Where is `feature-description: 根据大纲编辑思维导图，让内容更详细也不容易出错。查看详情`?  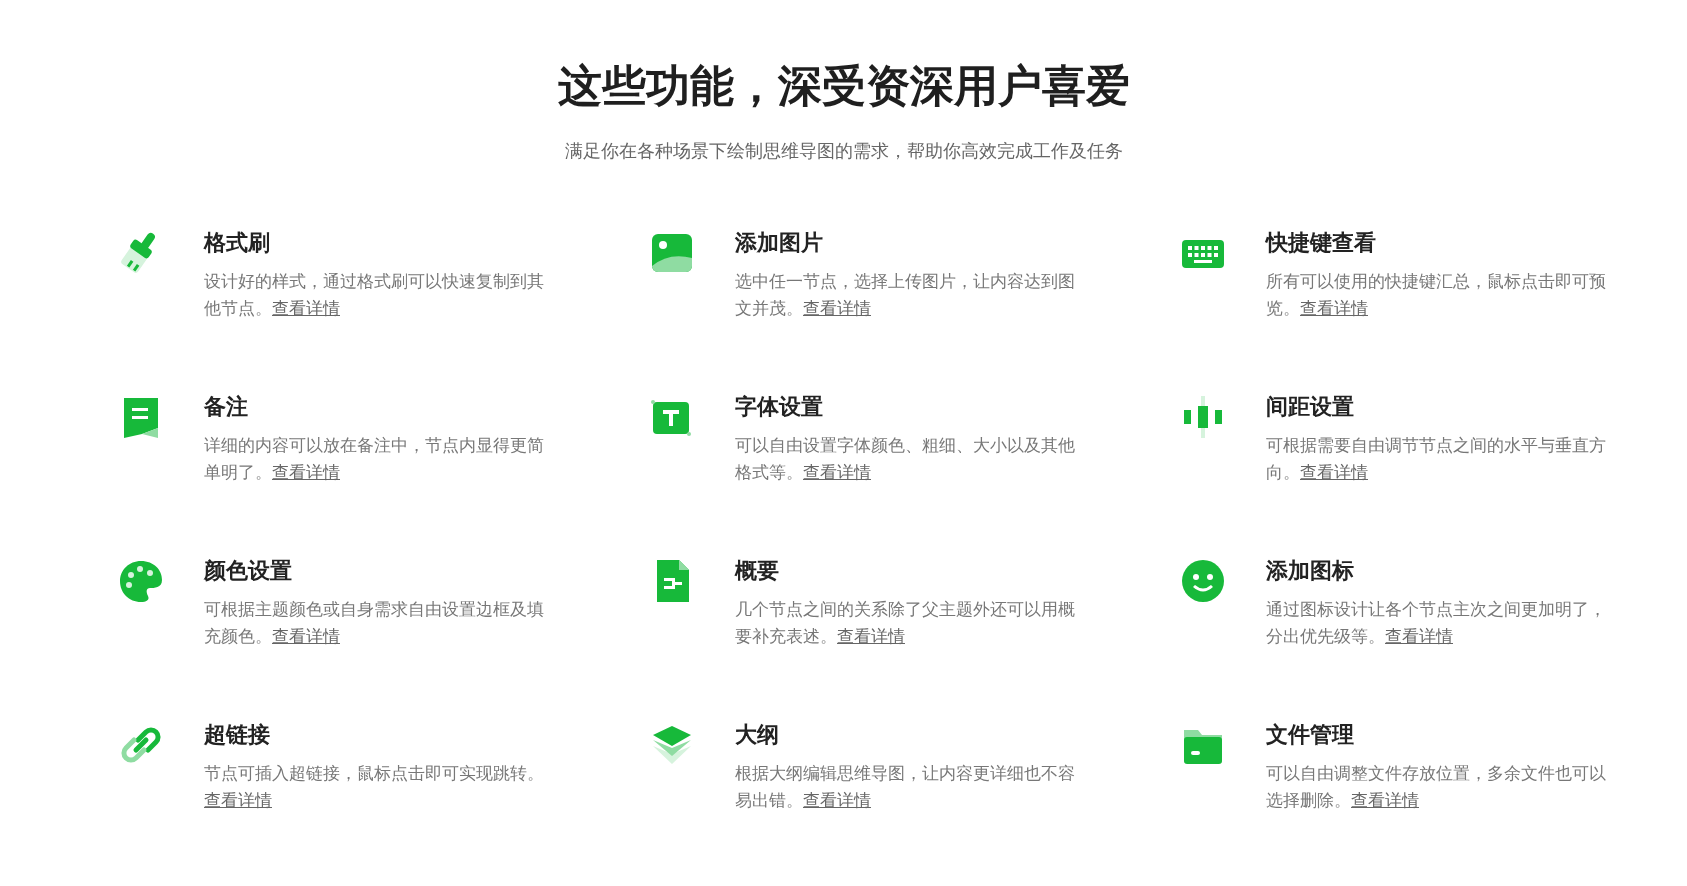 feature-description: 根据大纲编辑思维导图，让内容更详细也不容易出错。查看详情 is located at coordinates (905, 787).